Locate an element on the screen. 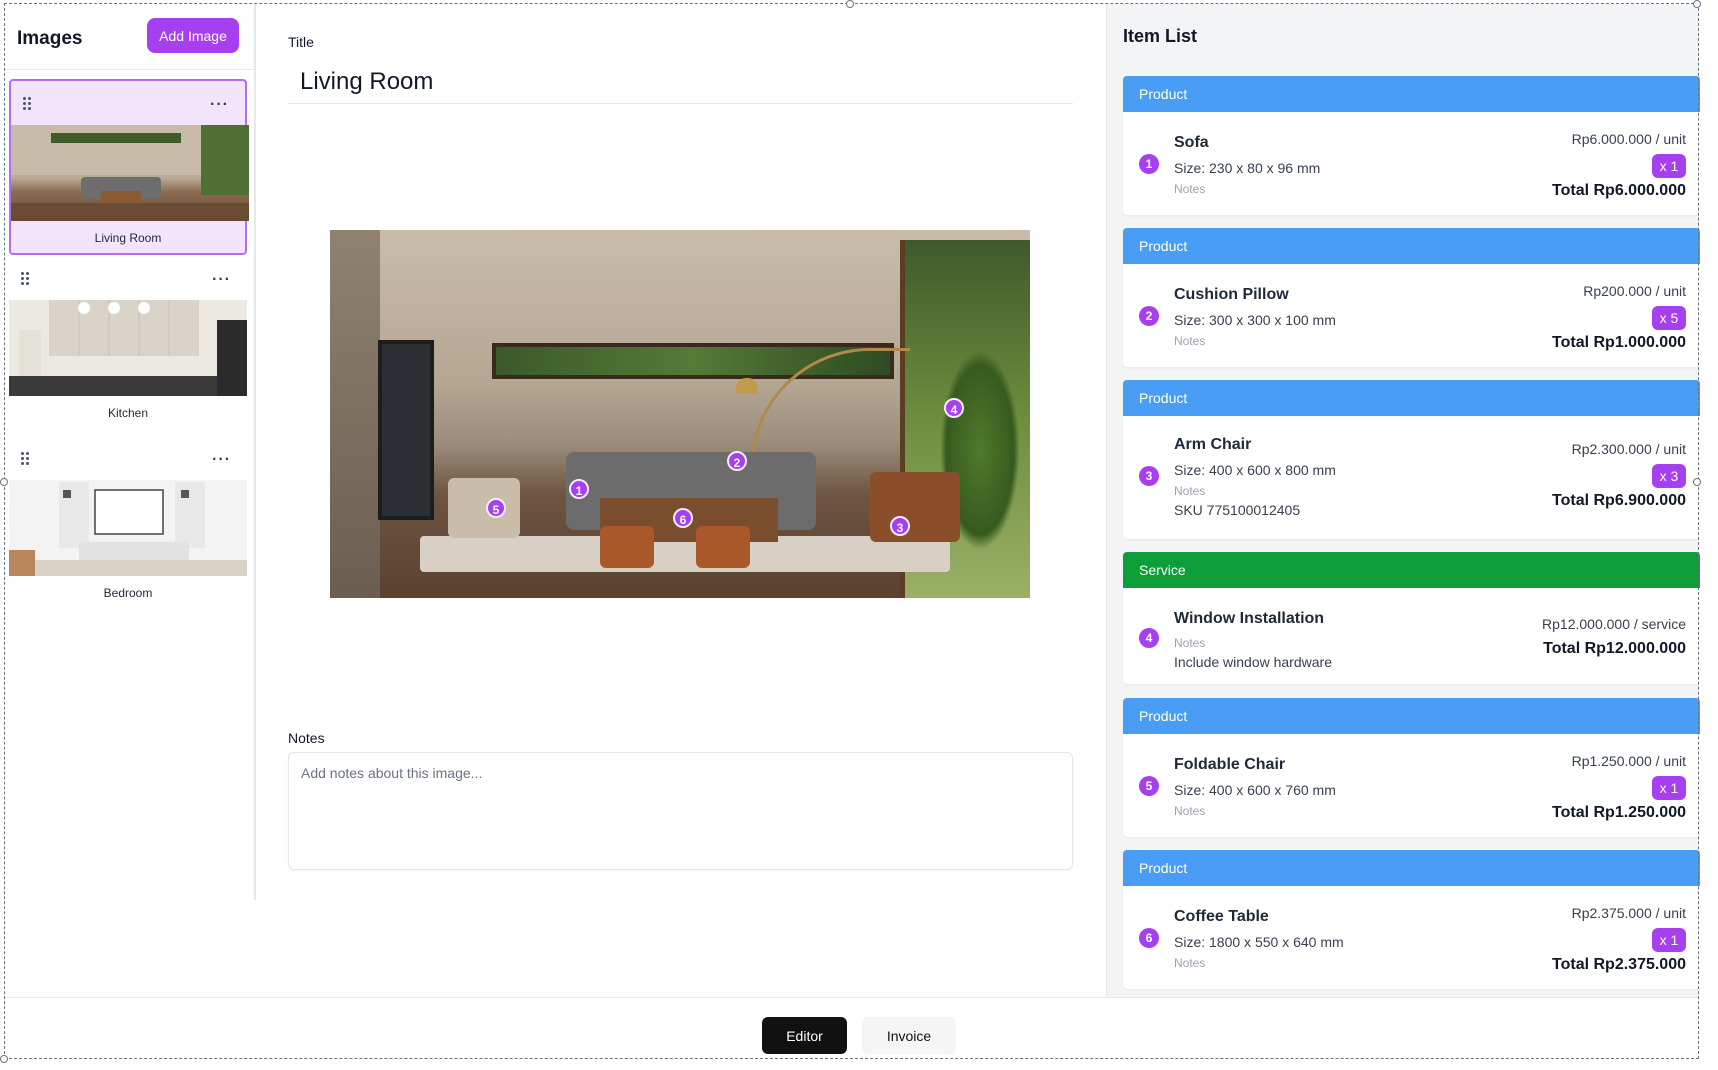 This screenshot has height=1070, width=1718. kitchen-thumbnail is located at coordinates (128, 348).